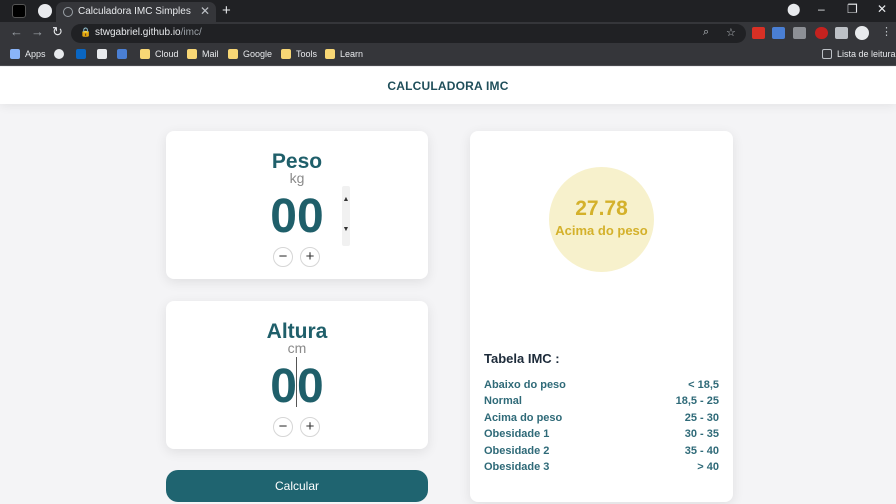  I want to click on row-range: 18,5 - 25, so click(697, 401).